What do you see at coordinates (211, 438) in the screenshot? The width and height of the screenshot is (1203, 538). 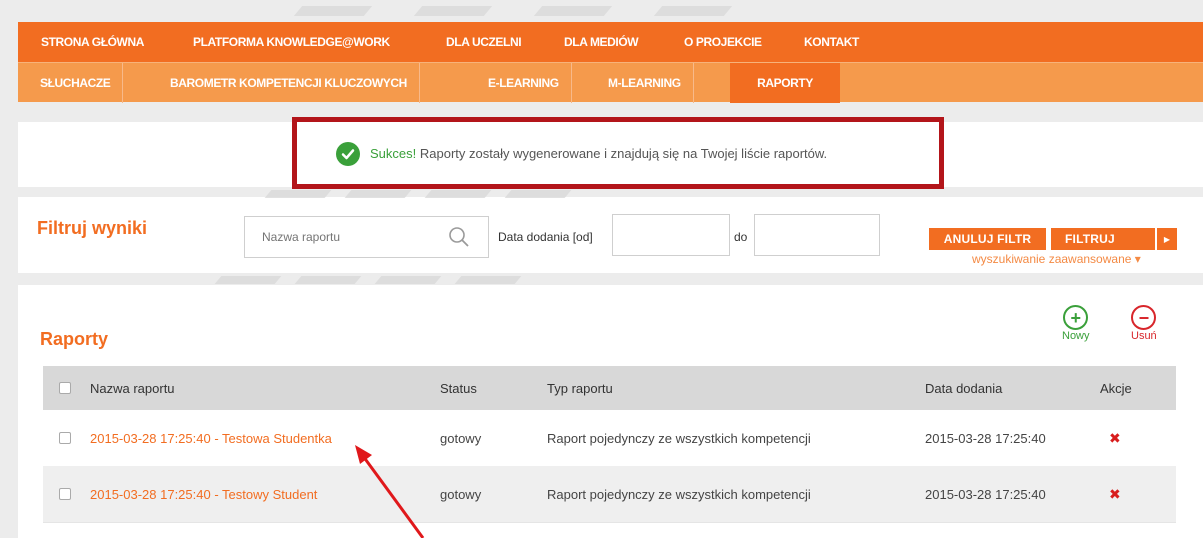 I see `report-name-link: 2015-03-28 17:25:40 - Testowa Studentka` at bounding box center [211, 438].